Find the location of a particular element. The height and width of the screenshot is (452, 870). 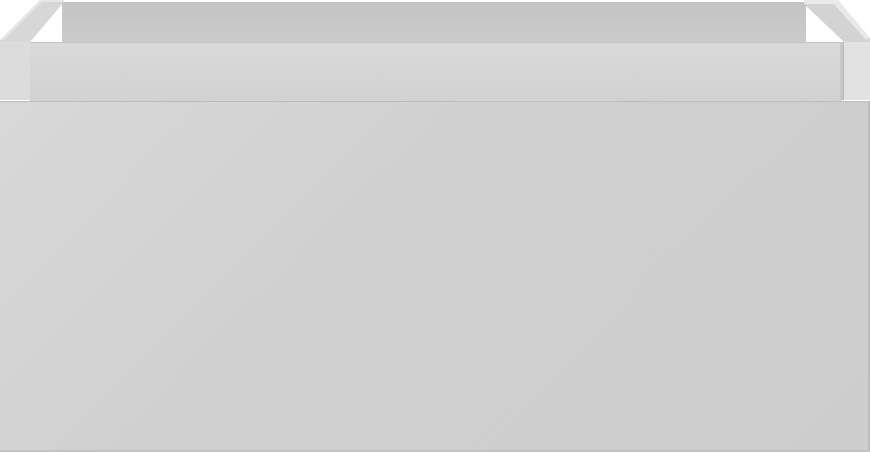

drawer-rim-left-post is located at coordinates (15, 71).